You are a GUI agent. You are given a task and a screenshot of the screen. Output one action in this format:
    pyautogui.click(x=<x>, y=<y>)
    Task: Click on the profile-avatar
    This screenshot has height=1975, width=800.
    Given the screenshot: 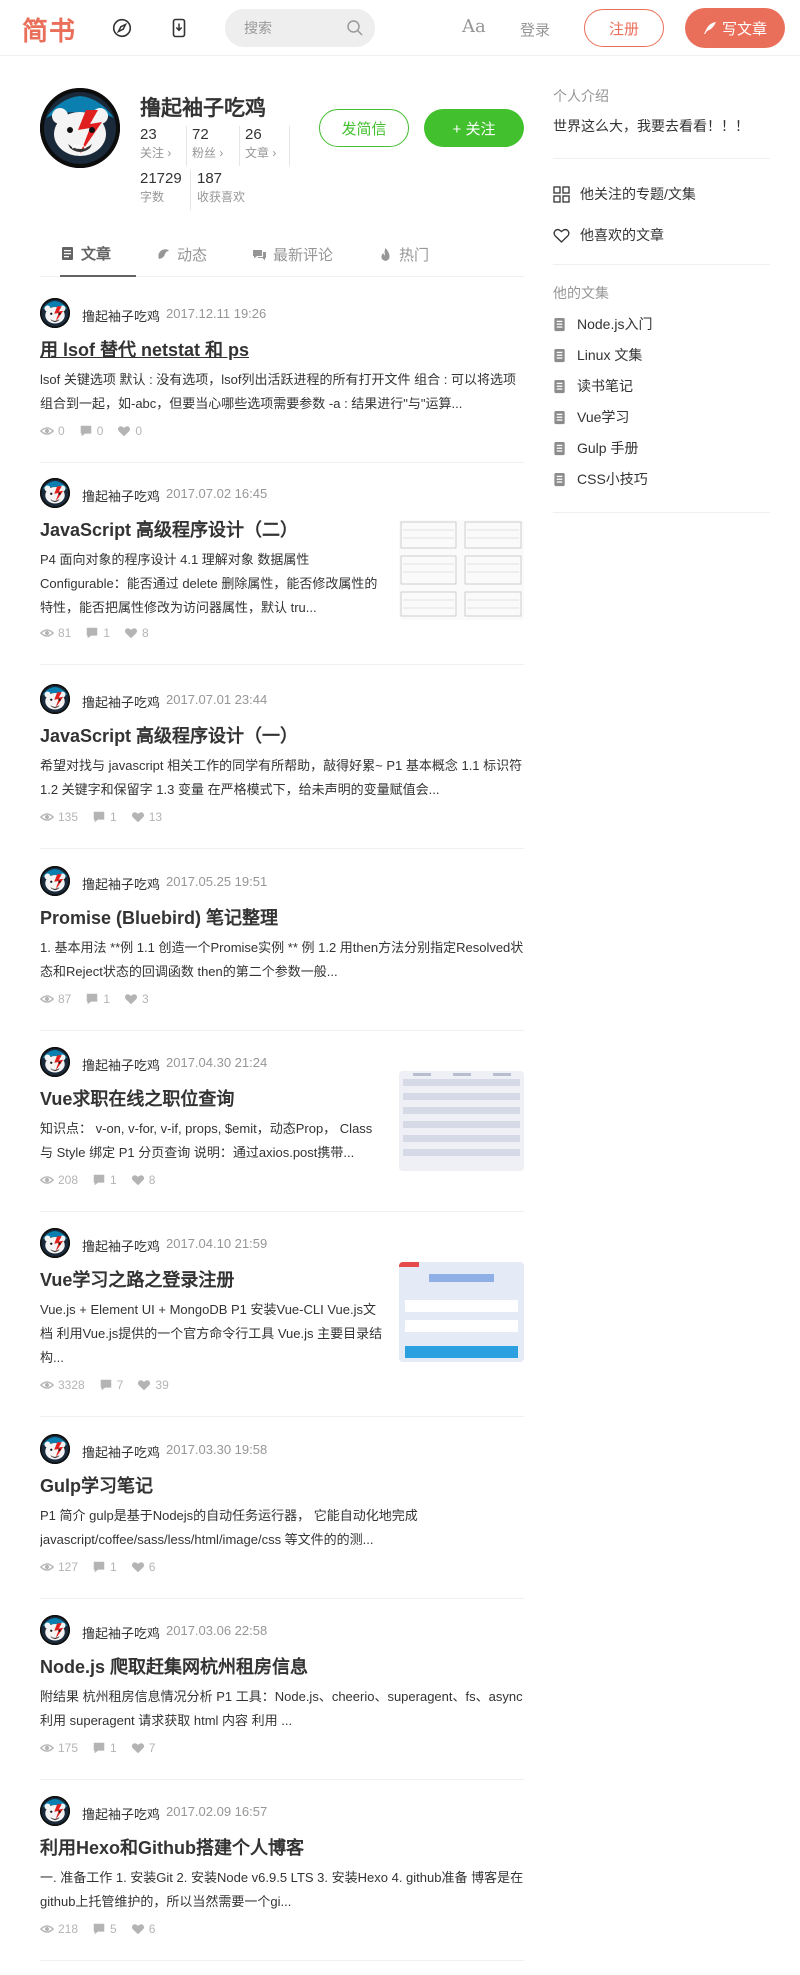 What is the action you would take?
    pyautogui.click(x=80, y=128)
    